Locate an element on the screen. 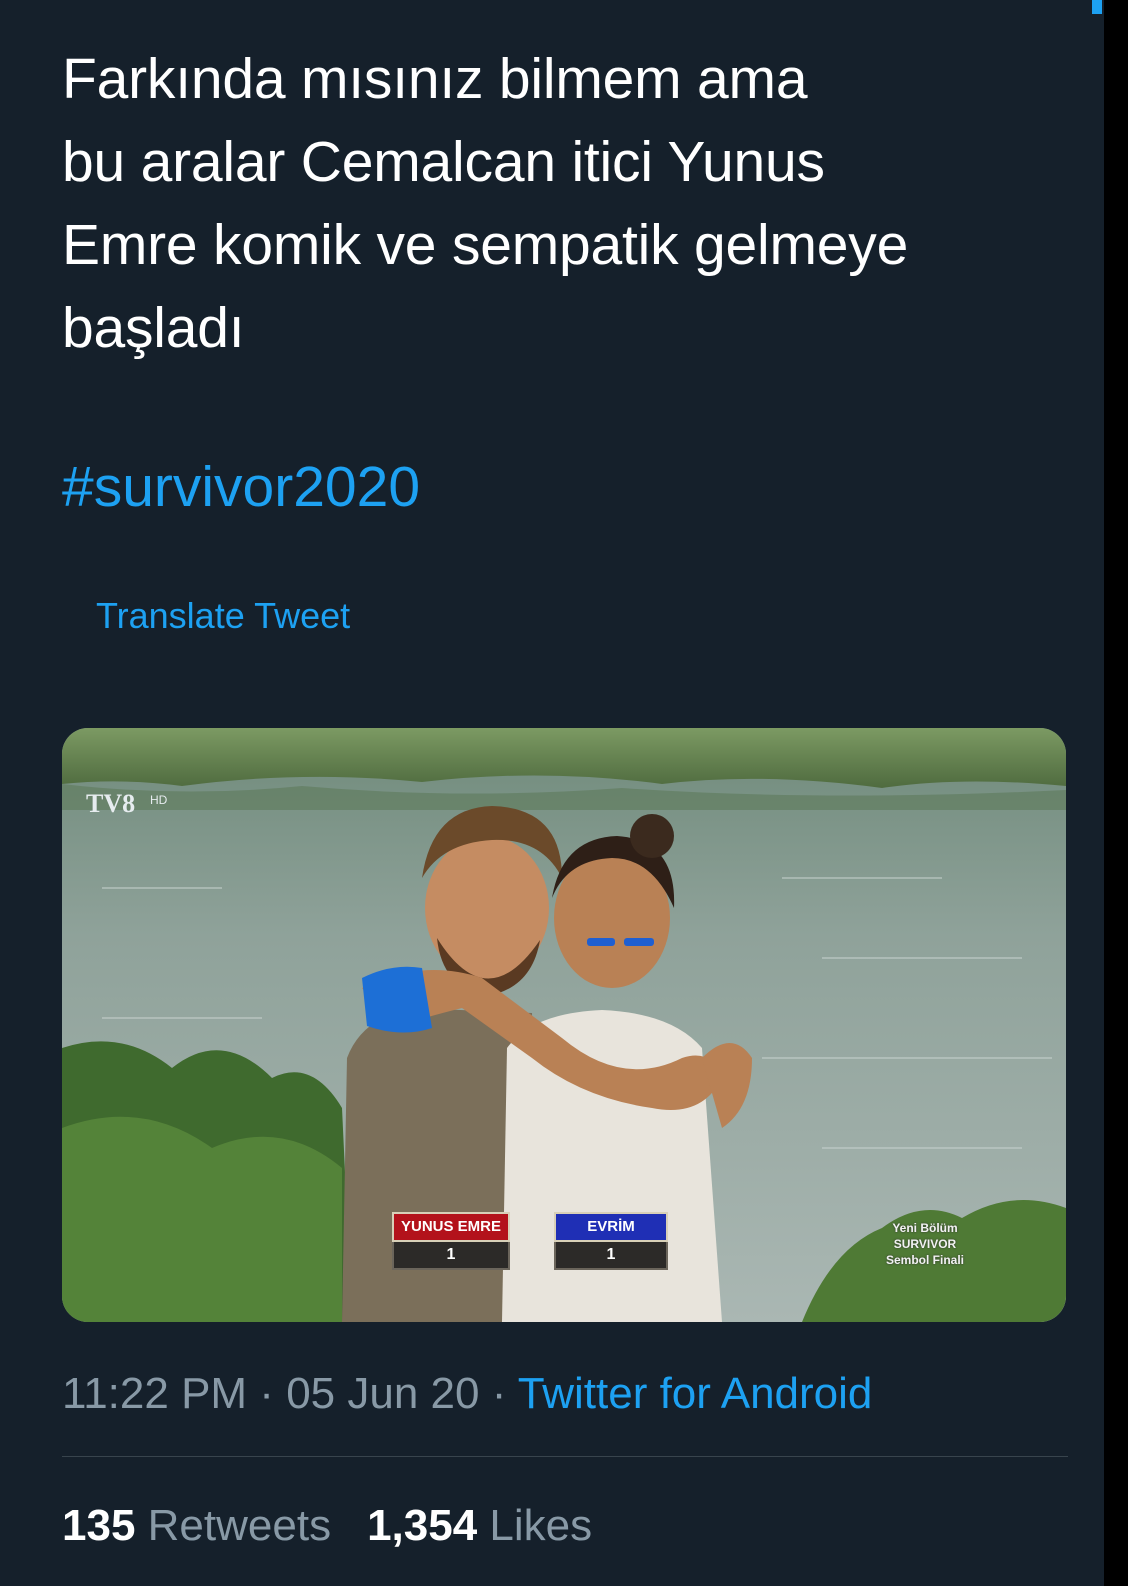  promo-line: SURVIVOR is located at coordinates (925, 1244).